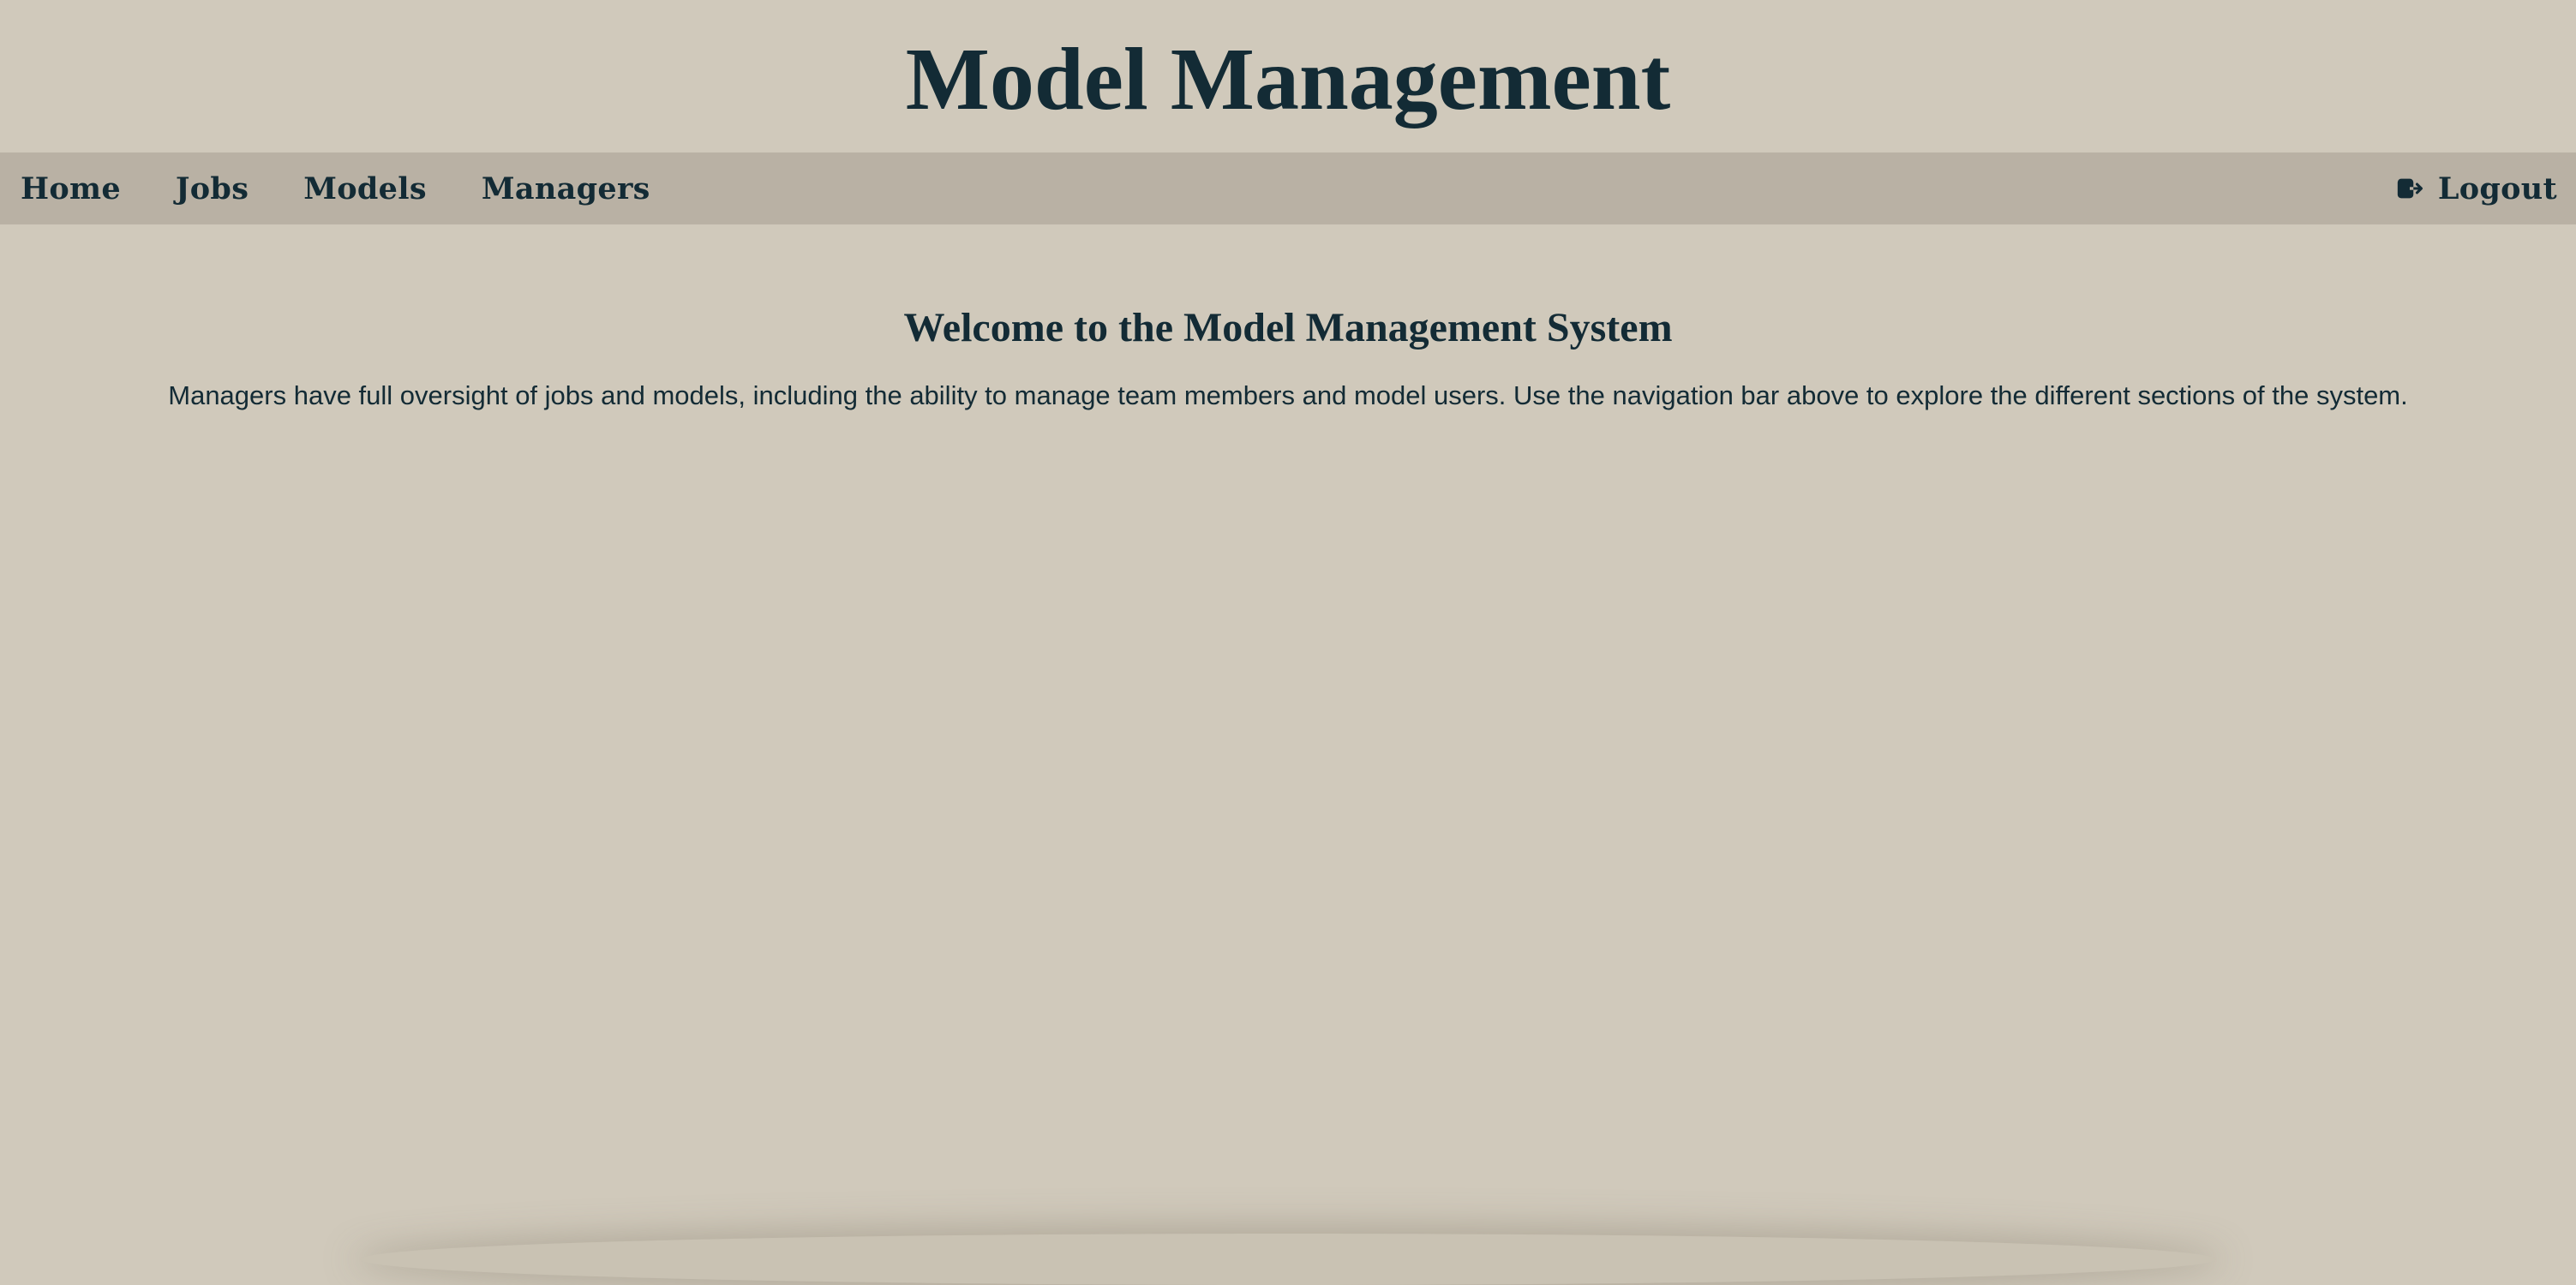 The height and width of the screenshot is (1285, 2576). What do you see at coordinates (71, 188) in the screenshot?
I see `nav-link-home: Home` at bounding box center [71, 188].